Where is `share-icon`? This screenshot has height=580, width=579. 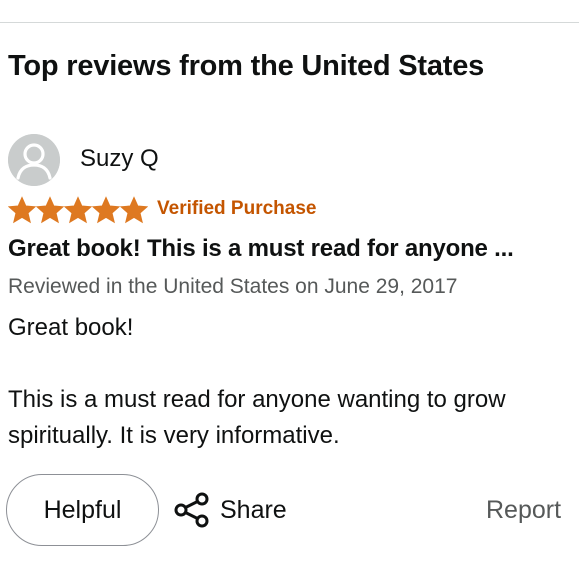
share-icon is located at coordinates (191, 510).